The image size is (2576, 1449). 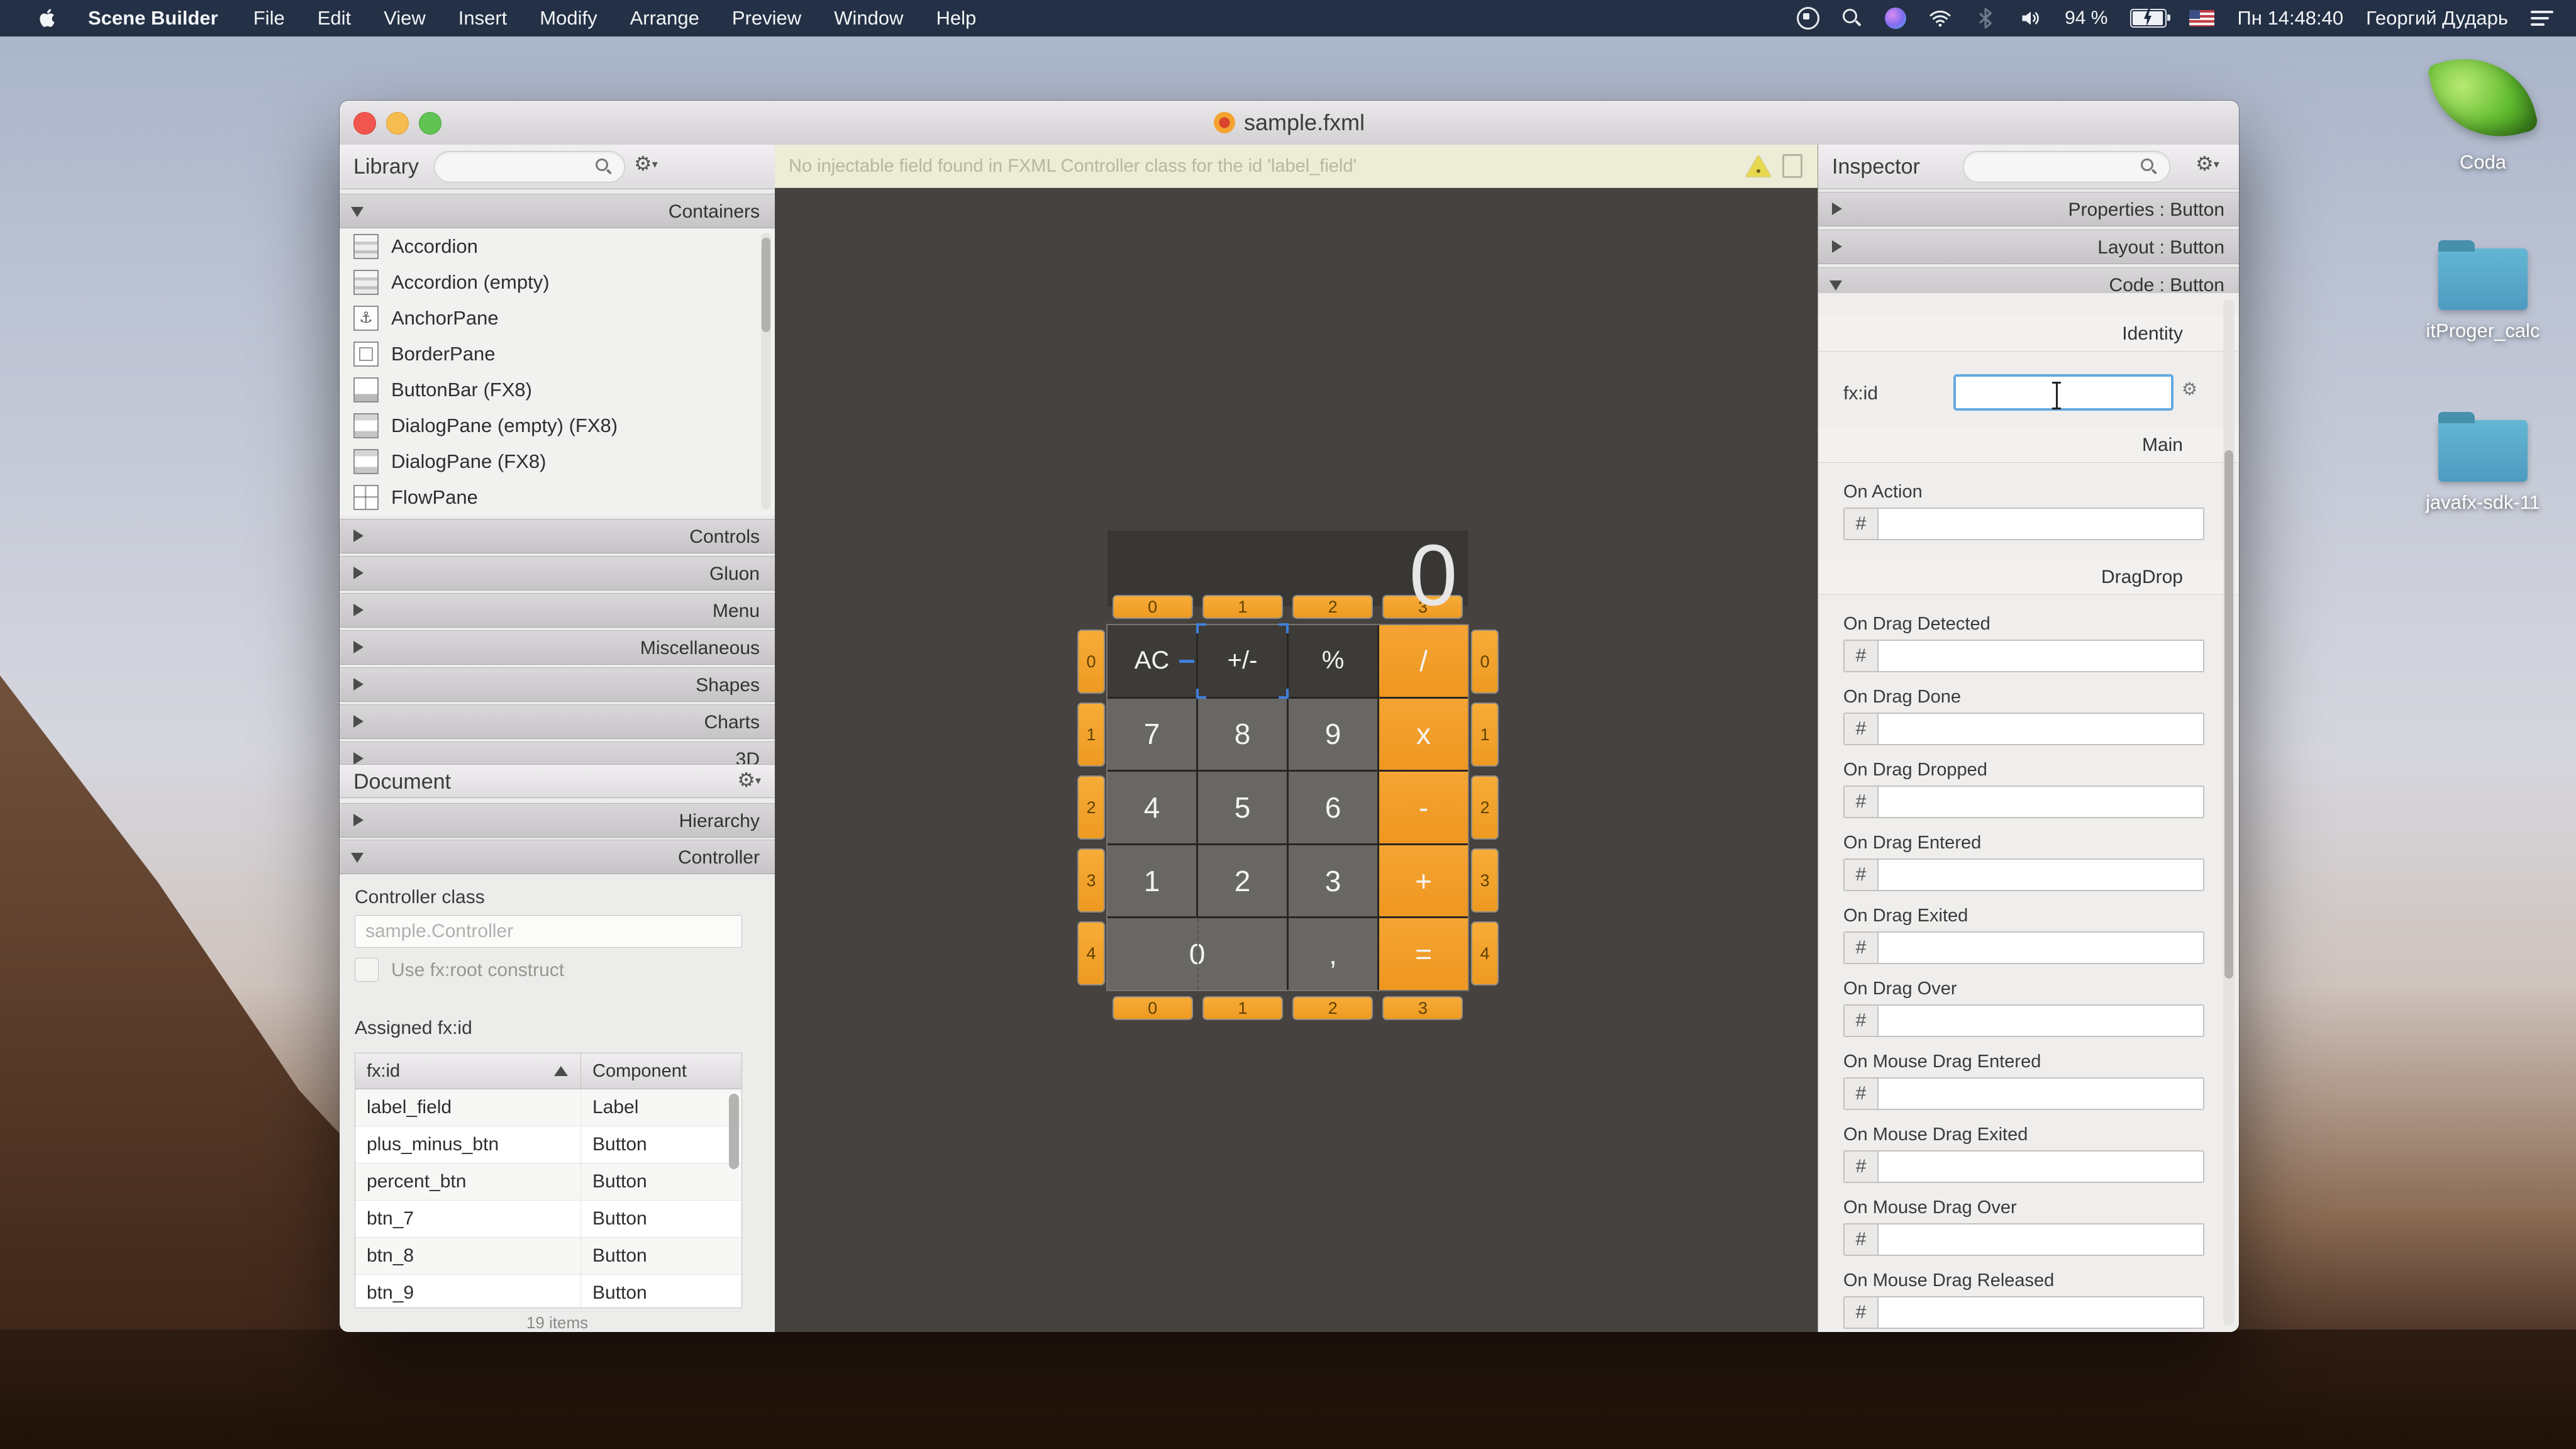 I want to click on apple-menu-icon, so click(x=47, y=18).